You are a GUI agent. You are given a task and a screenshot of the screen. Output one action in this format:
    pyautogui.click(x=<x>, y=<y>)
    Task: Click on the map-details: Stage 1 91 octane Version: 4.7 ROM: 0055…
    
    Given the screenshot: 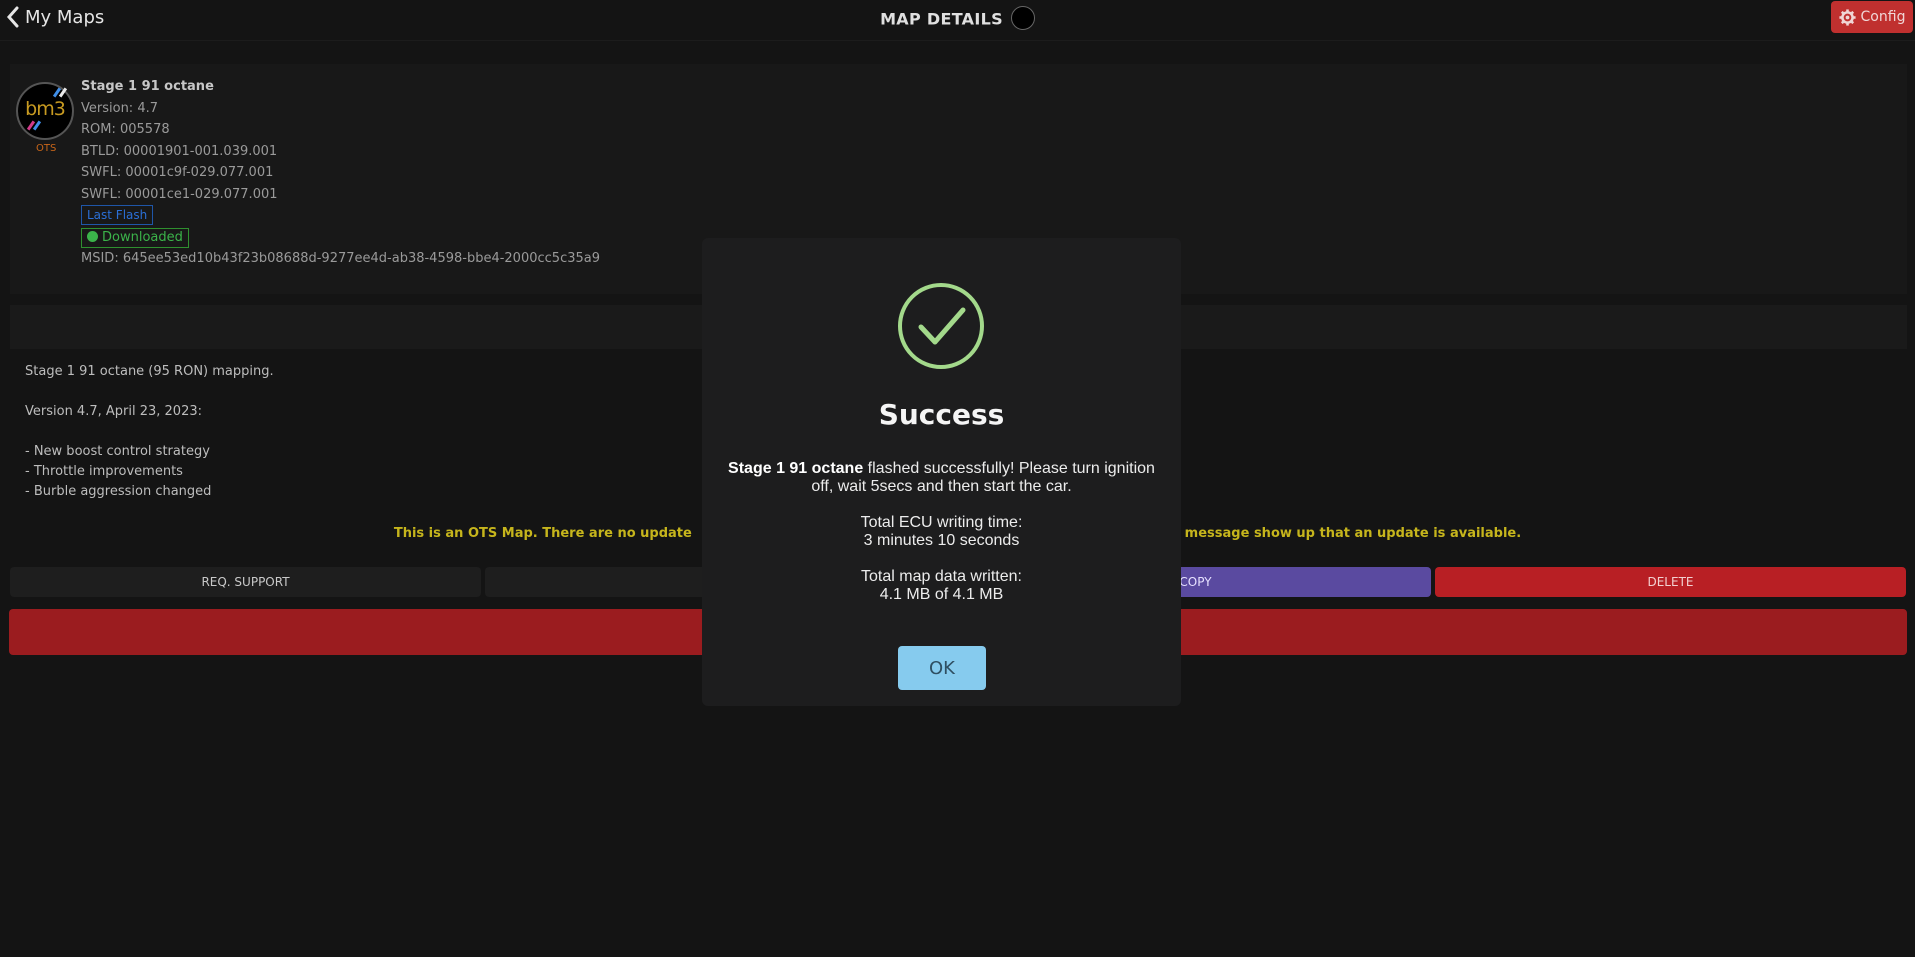 What is the action you would take?
    pyautogui.click(x=340, y=173)
    